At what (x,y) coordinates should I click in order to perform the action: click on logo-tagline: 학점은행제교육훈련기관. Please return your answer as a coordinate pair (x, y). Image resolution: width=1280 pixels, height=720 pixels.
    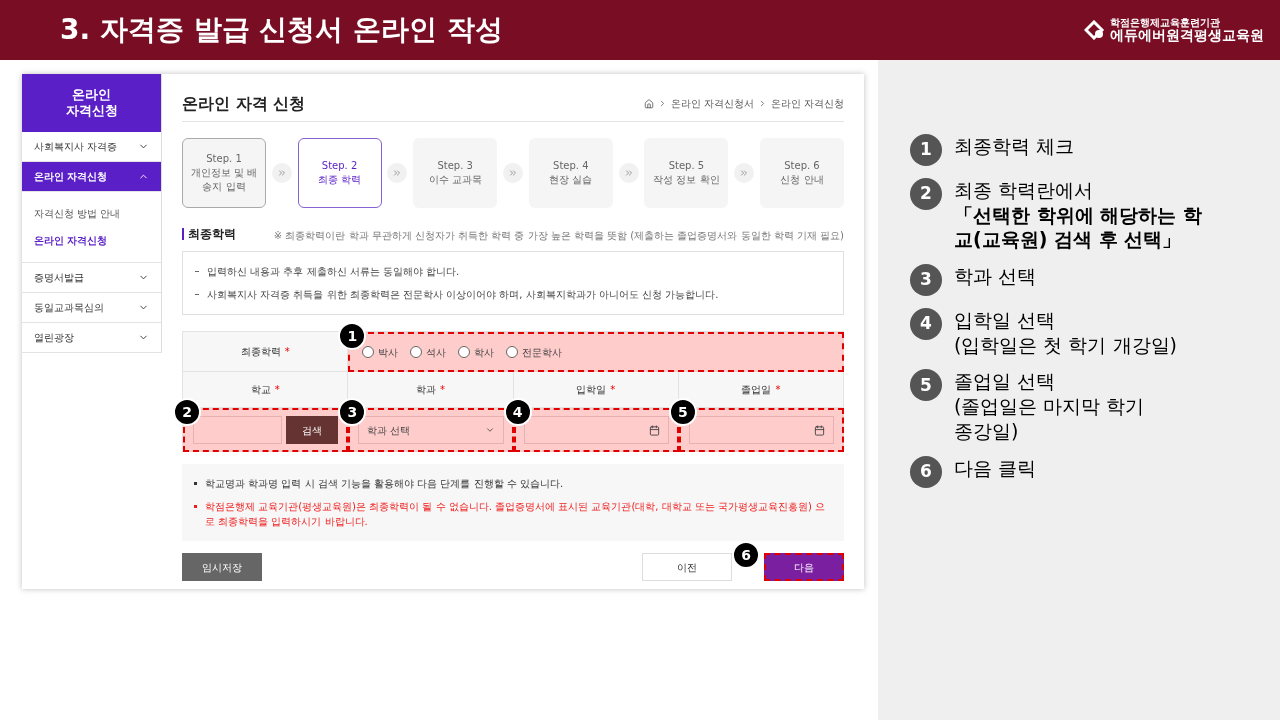
    Looking at the image, I should click on (1165, 23).